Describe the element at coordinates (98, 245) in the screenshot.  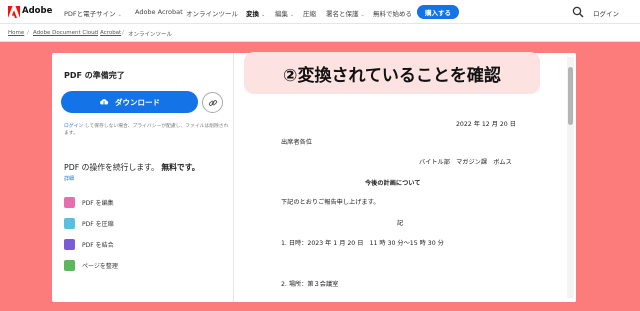
I see `tool-merge-pdf-label: PDF を結合` at that location.